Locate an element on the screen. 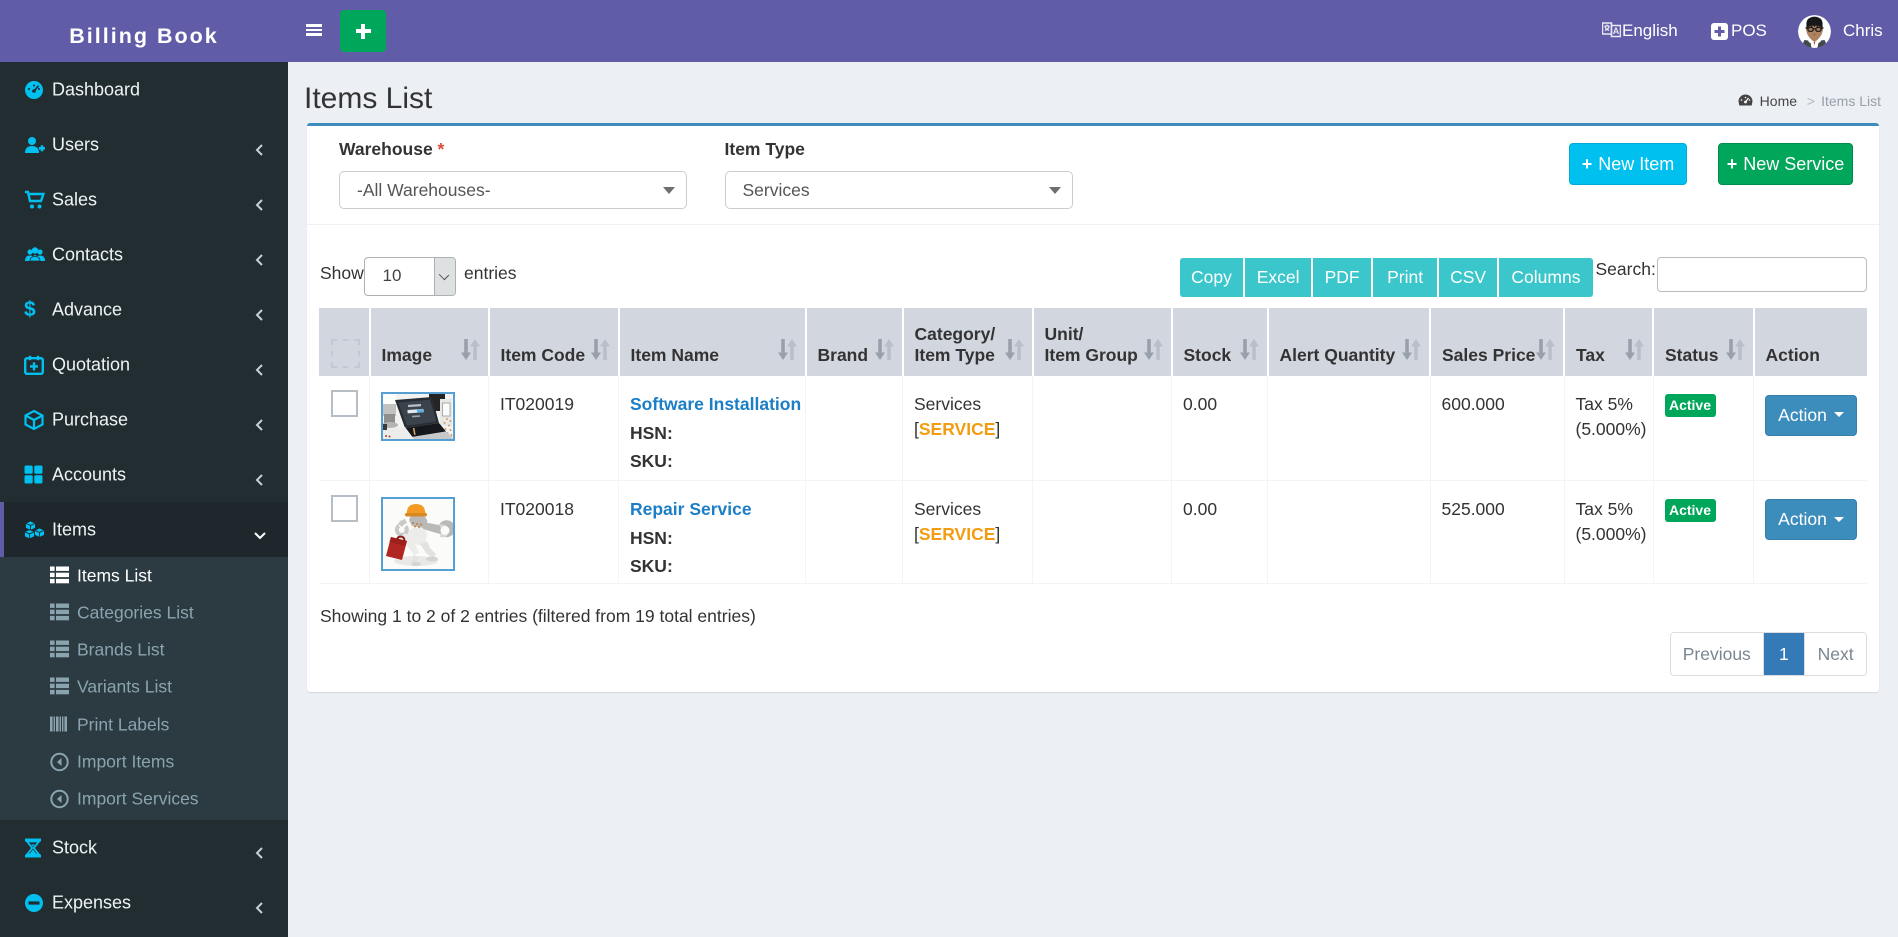 This screenshot has width=1898, height=937. svg-text: A is located at coordinates (1616, 31).